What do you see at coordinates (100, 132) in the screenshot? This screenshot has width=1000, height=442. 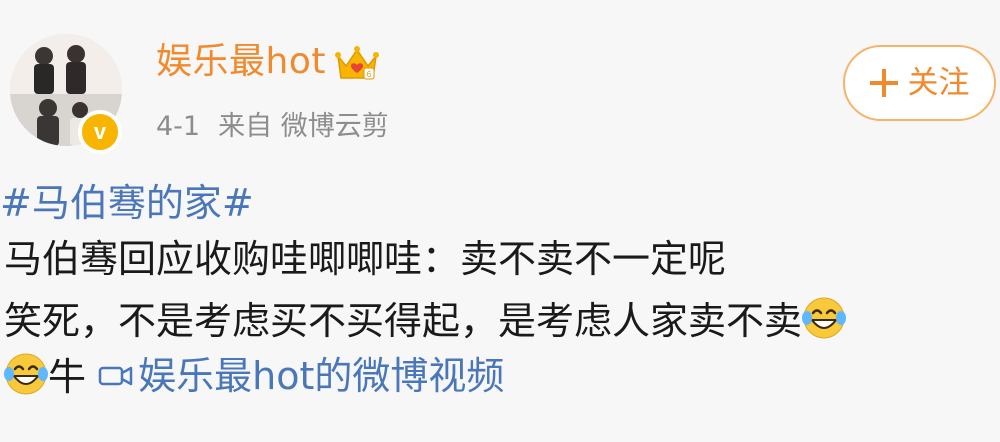 I see `verified-badge-icon: v` at bounding box center [100, 132].